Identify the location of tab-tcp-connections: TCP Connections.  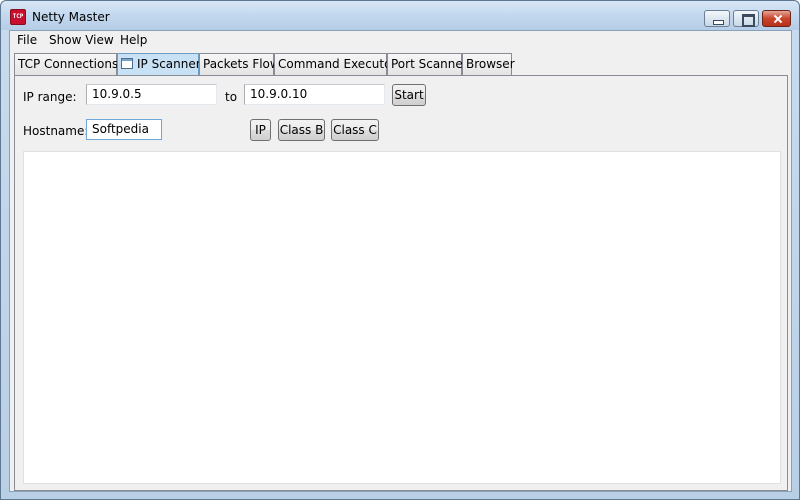
(66, 64).